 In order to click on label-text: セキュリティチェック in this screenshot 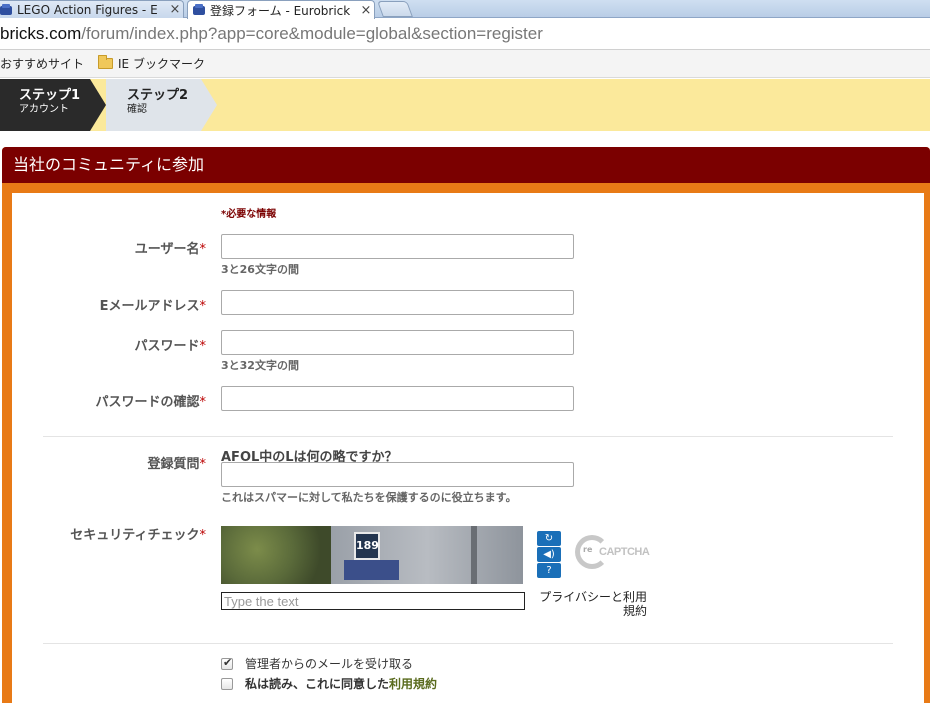, I will do `click(135, 535)`.